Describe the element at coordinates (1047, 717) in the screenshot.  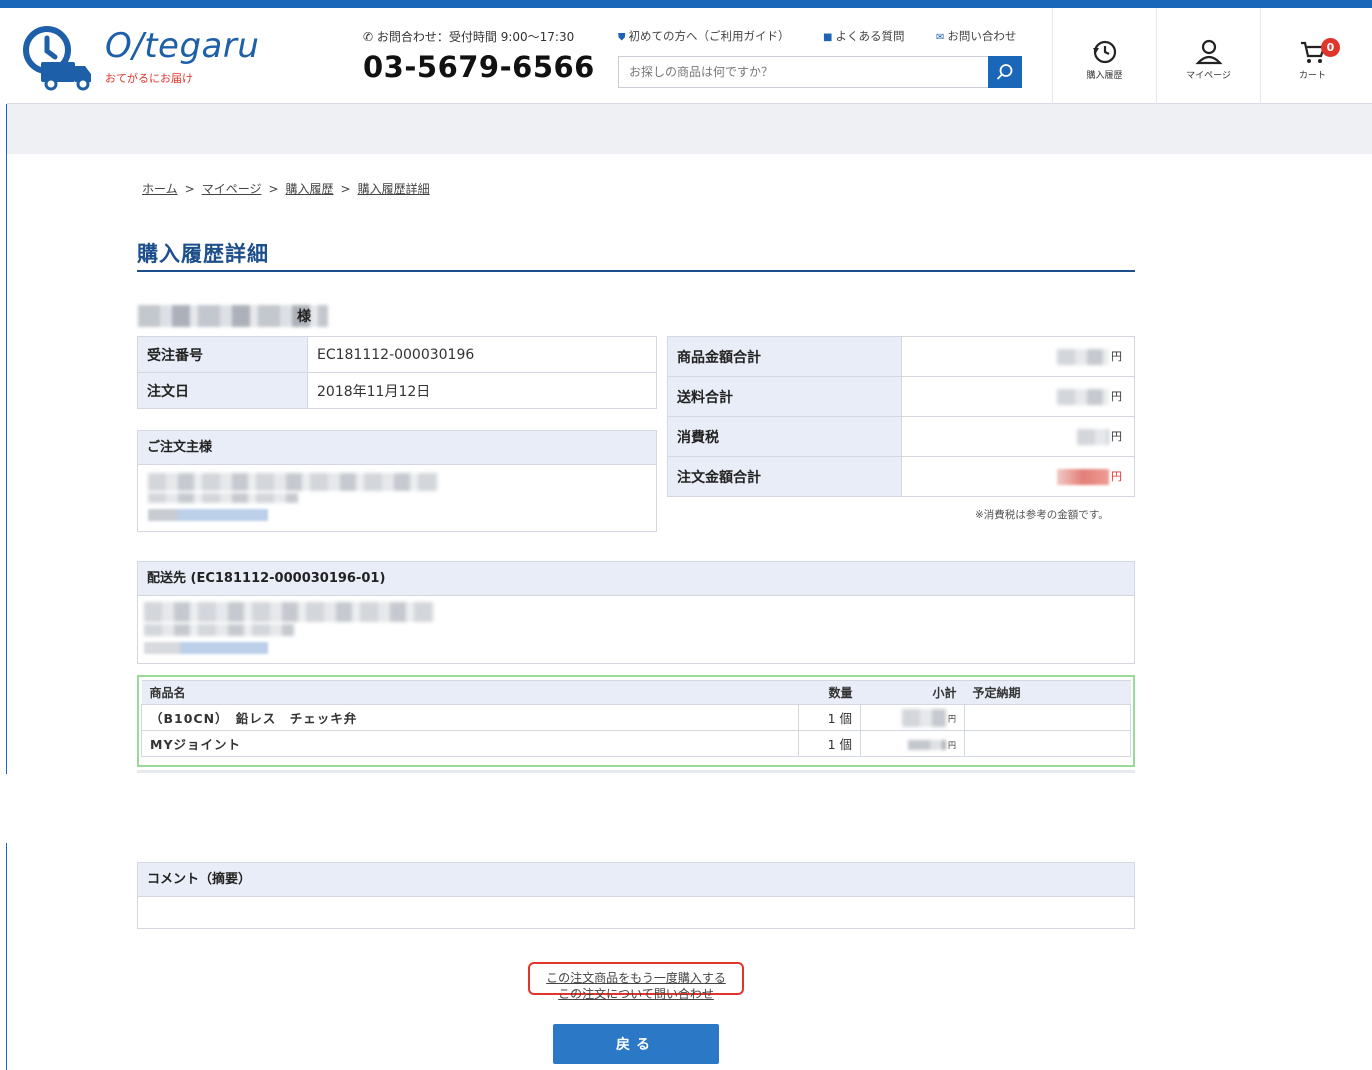
I see `item-delivery` at that location.